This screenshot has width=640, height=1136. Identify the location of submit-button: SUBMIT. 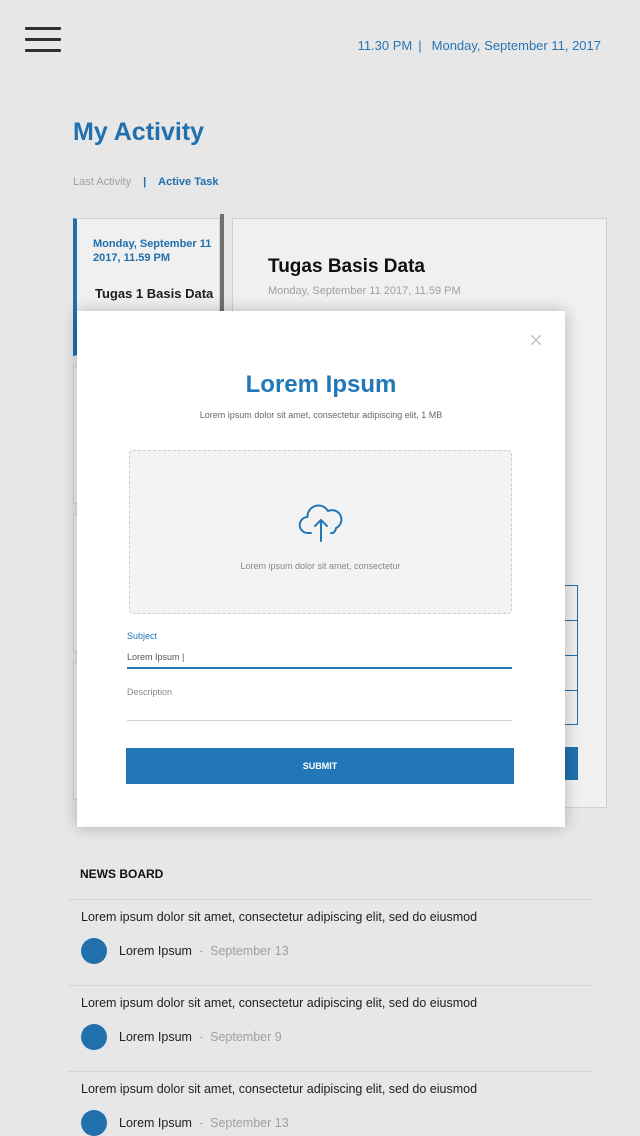
(320, 766).